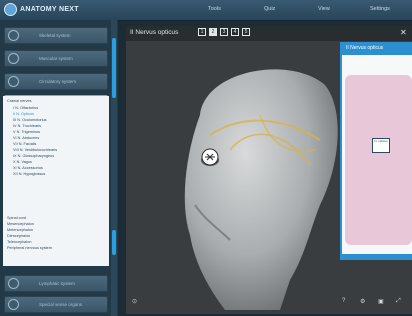 The width and height of the screenshot is (412, 316). What do you see at coordinates (398, 301) in the screenshot?
I see `fullscreen-icon: ⤢` at bounding box center [398, 301].